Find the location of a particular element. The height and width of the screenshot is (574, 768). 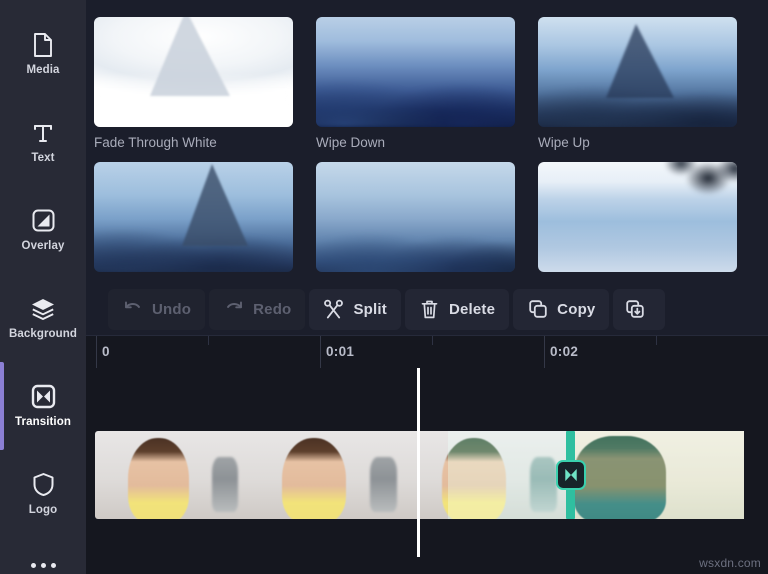

trash-icon is located at coordinates (429, 309).